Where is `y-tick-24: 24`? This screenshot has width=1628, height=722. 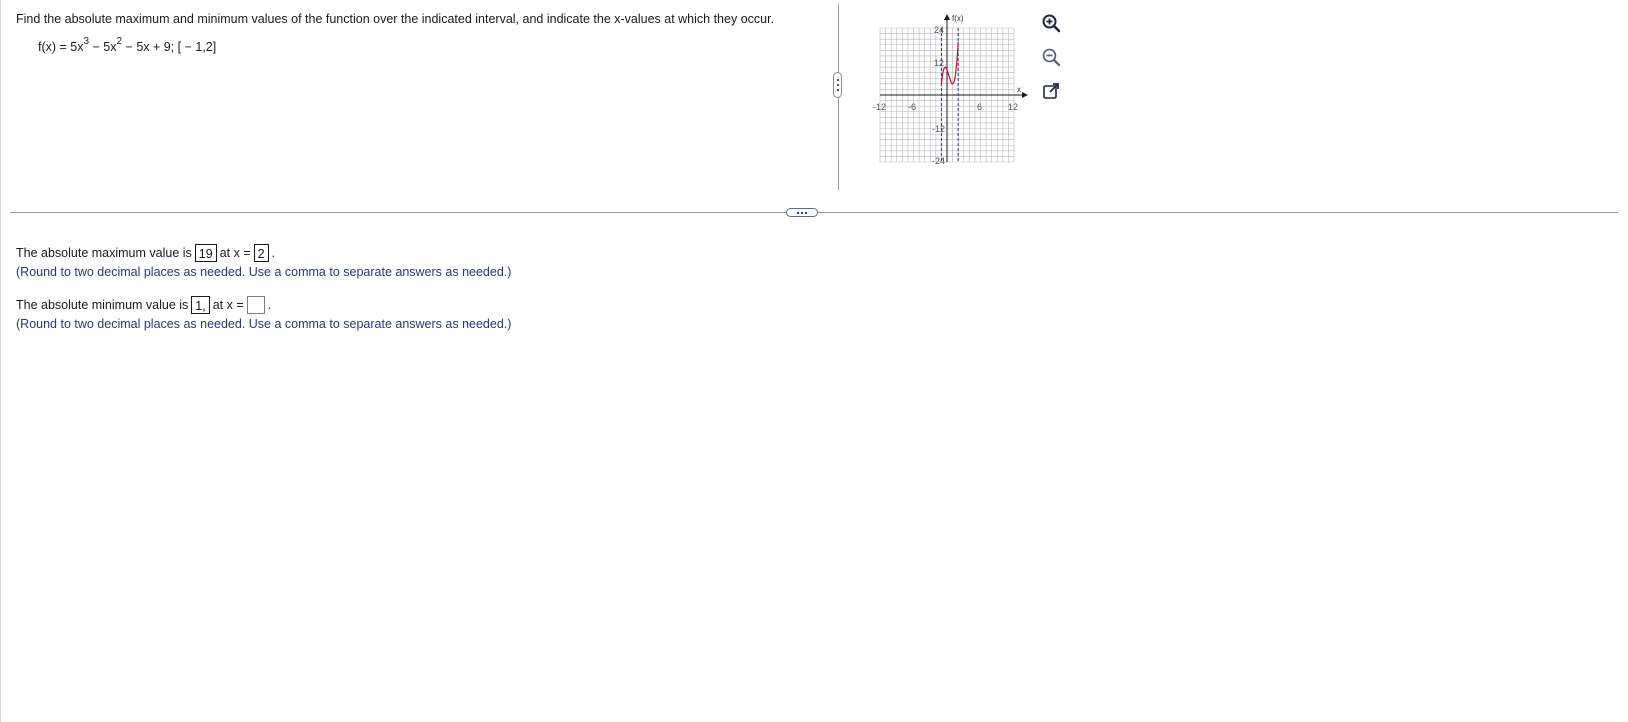
y-tick-24: 24 is located at coordinates (939, 30).